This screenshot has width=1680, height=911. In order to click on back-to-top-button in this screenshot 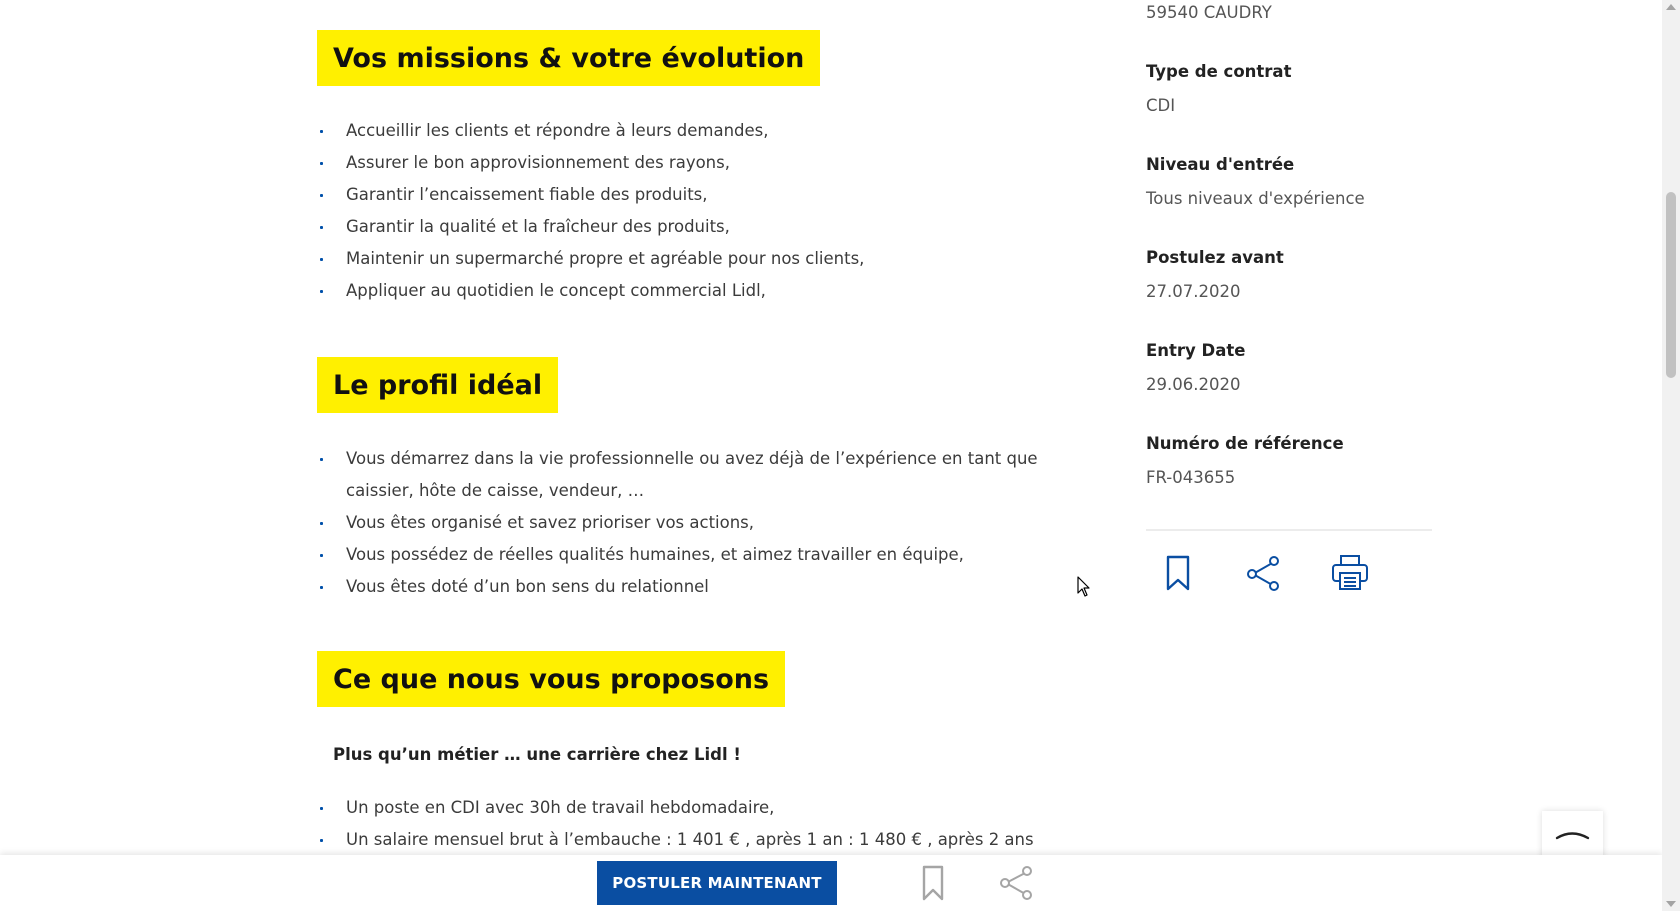, I will do `click(1572, 835)`.